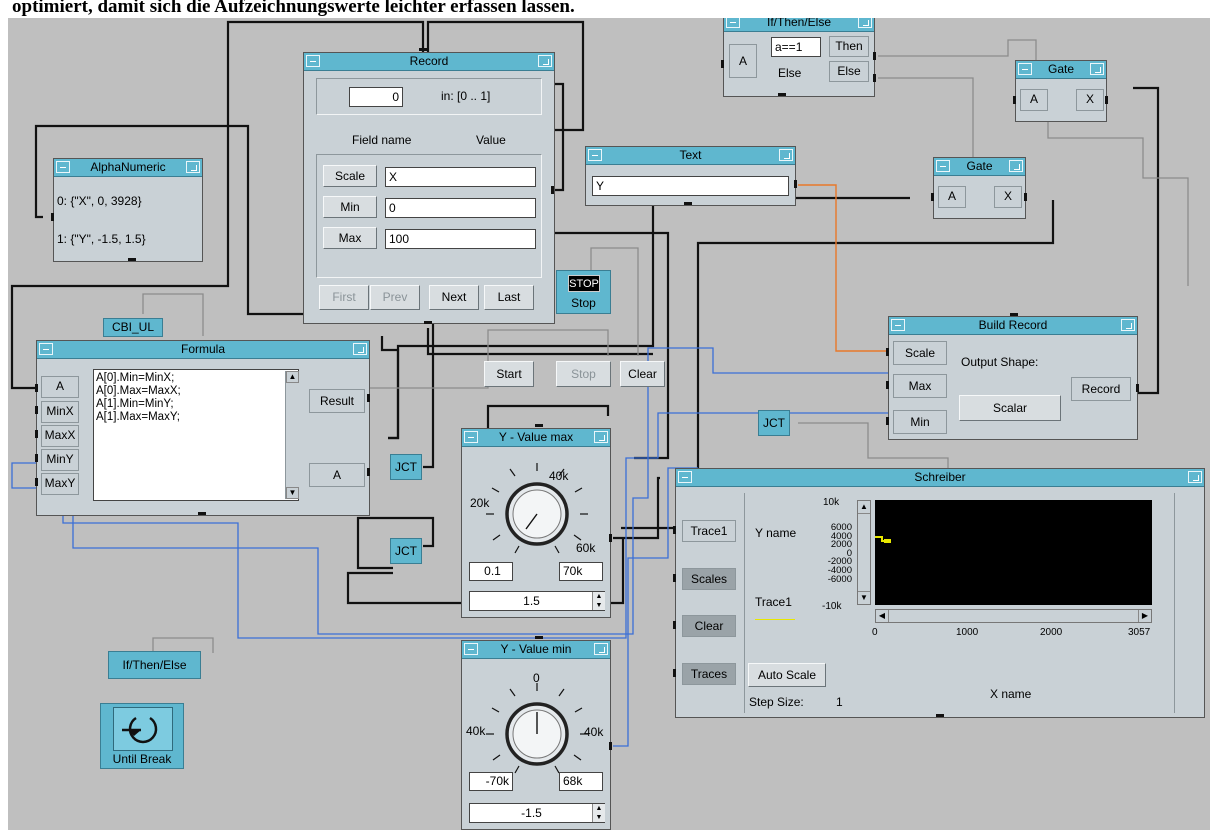 This screenshot has width=1213, height=832. I want to click on y-value-min-titlebar: Y - Value min, so click(536, 650).